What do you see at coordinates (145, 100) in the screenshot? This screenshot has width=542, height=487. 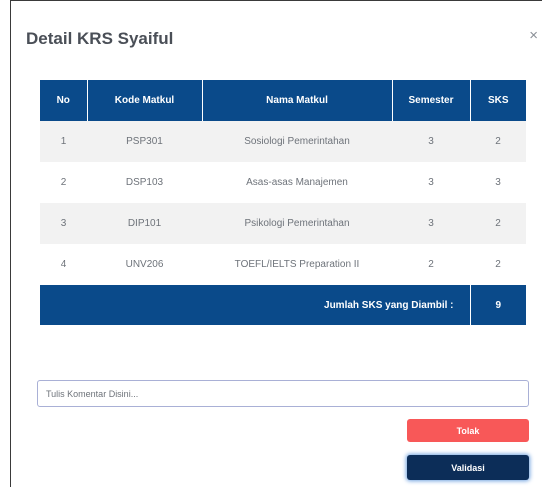 I see `header-kode-matkul: Kode Matkul` at bounding box center [145, 100].